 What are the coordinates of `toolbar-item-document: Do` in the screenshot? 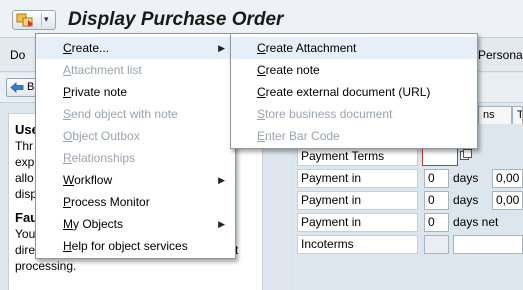 It's located at (17, 55).